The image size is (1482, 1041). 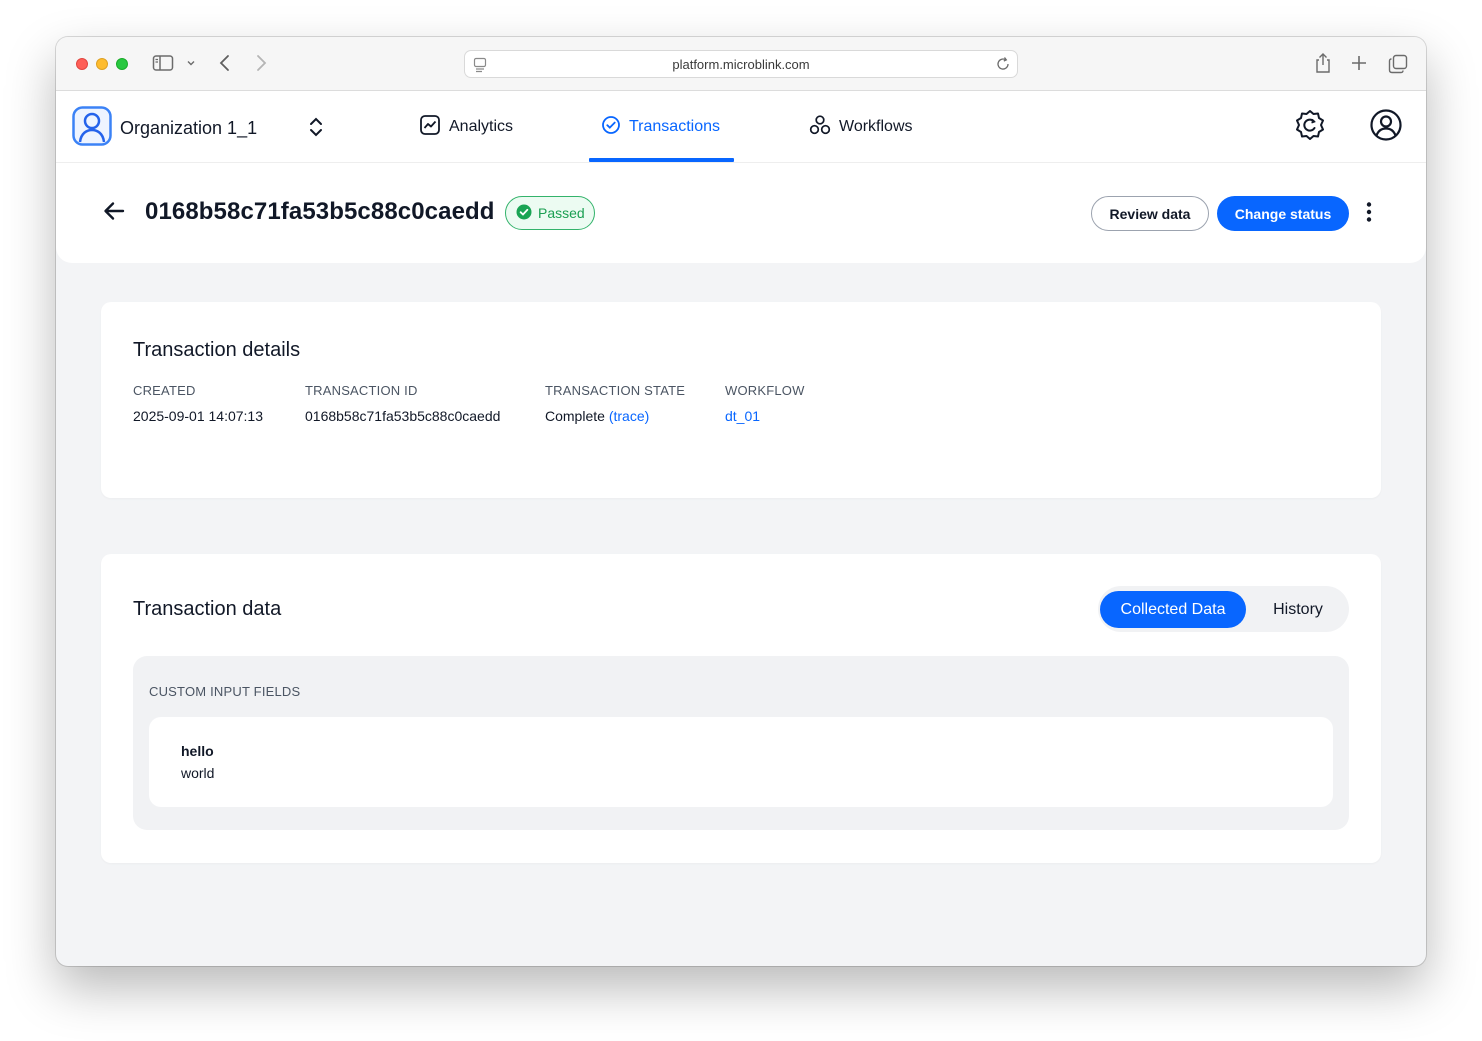 What do you see at coordinates (611, 127) in the screenshot?
I see `check-circle-icon` at bounding box center [611, 127].